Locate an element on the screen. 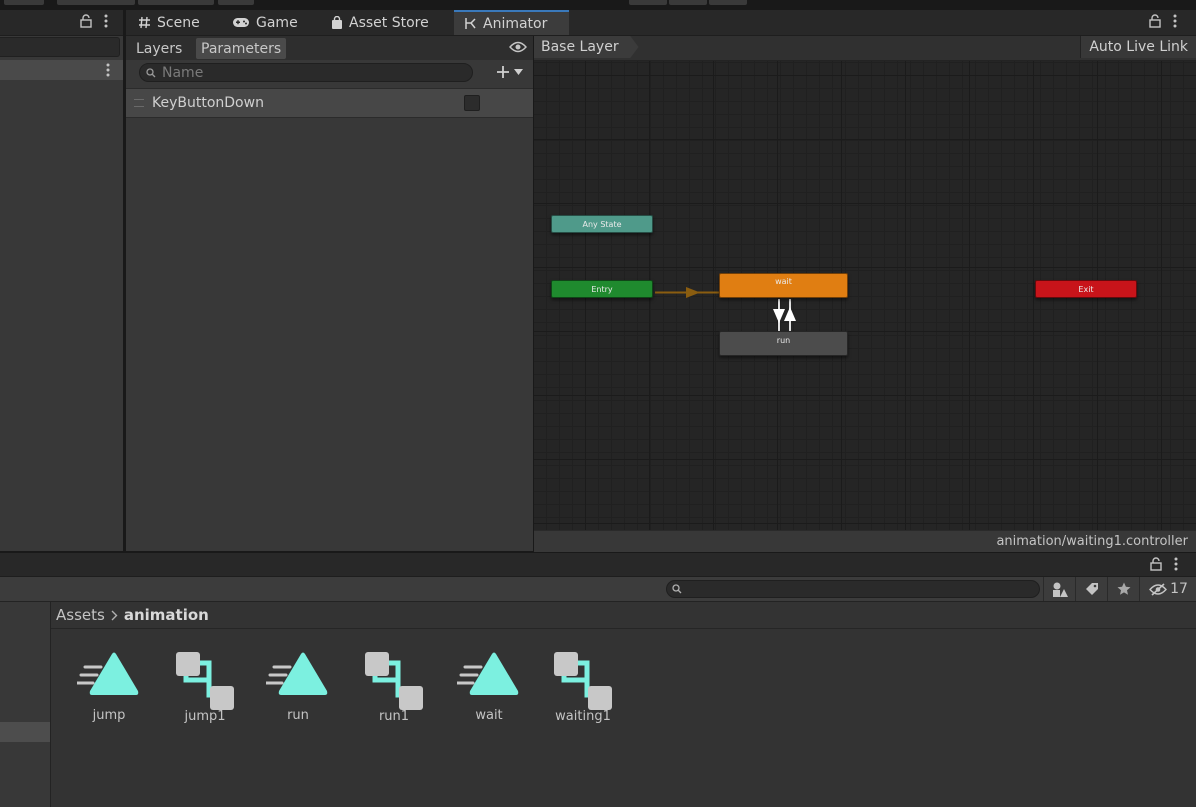  tab-game: Game is located at coordinates (265, 22).